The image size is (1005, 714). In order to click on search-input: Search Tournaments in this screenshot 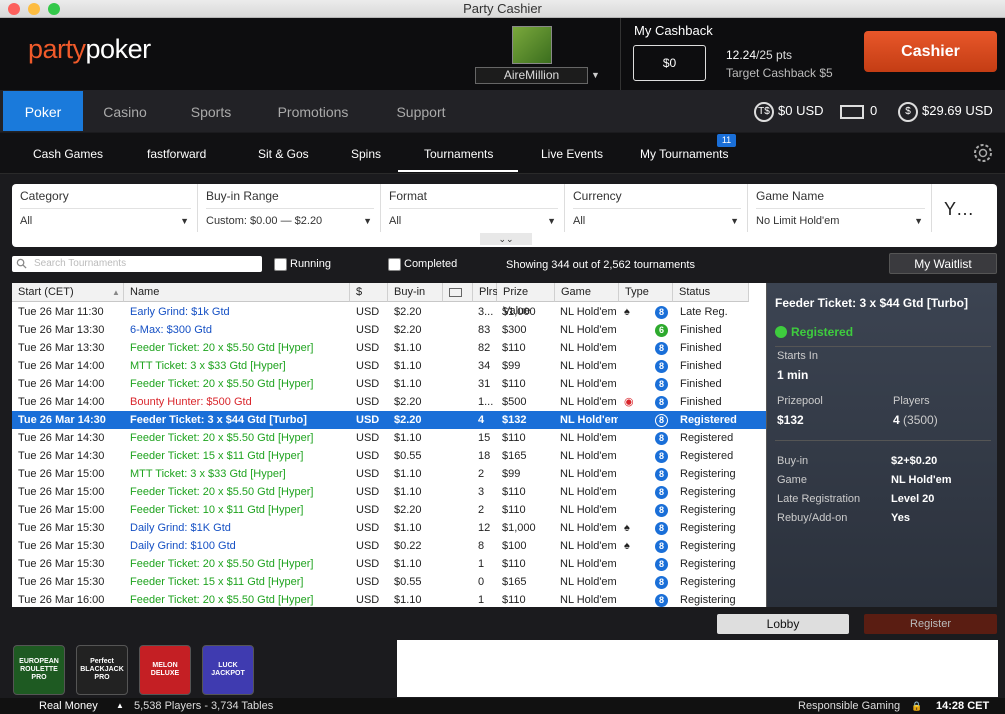, I will do `click(137, 264)`.